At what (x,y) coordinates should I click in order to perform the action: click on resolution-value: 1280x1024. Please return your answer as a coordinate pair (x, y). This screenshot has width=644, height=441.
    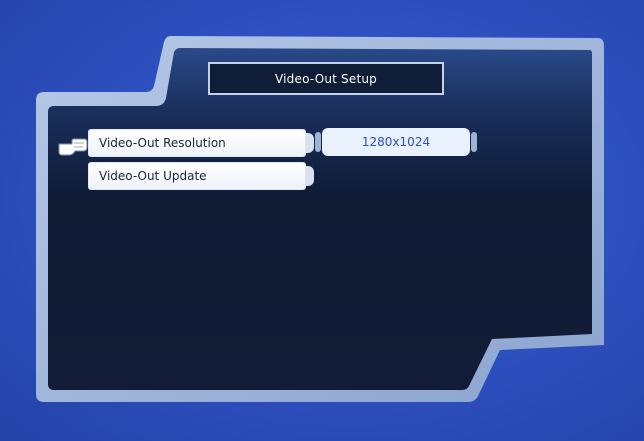
    Looking at the image, I should click on (396, 142).